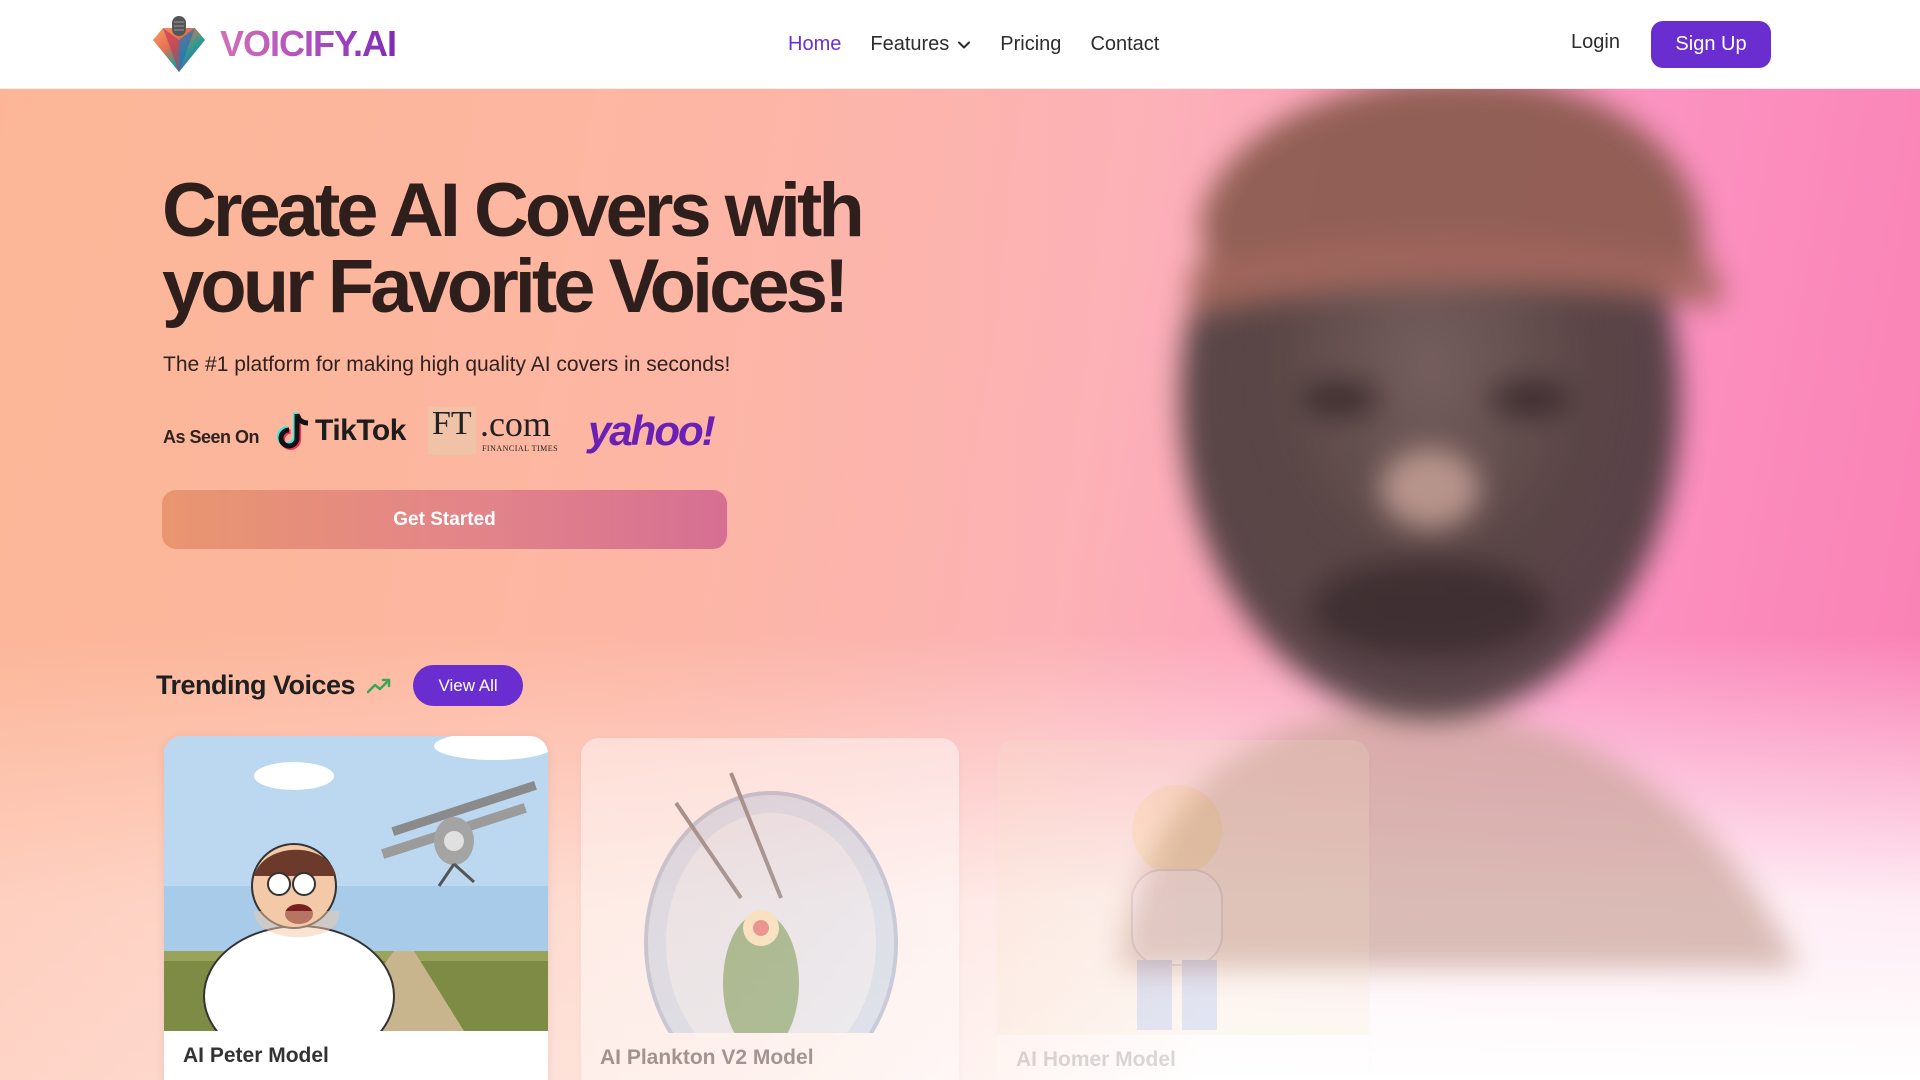 This screenshot has height=1080, width=1920. I want to click on get-started-button: Get Started, so click(444, 519).